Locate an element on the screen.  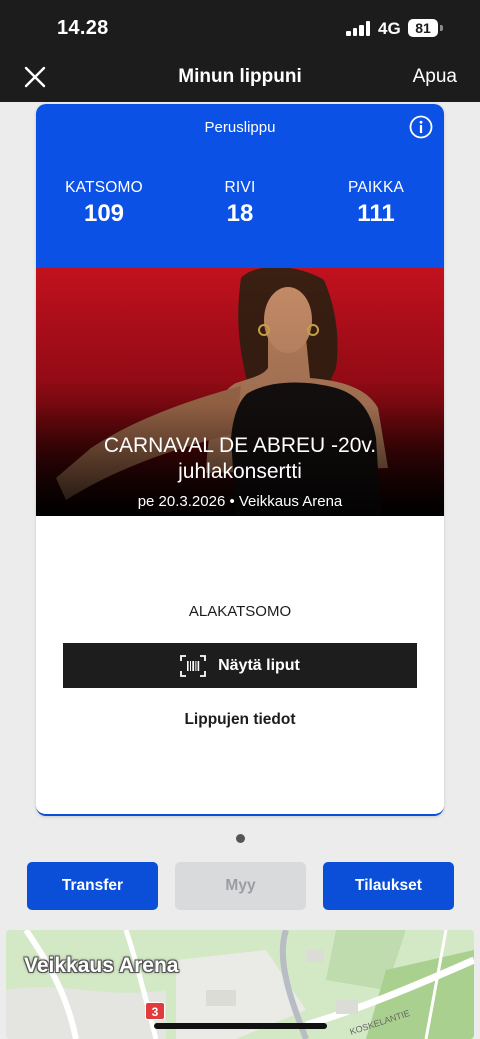
seat-stand-label: KATSOMO is located at coordinates (104, 187).